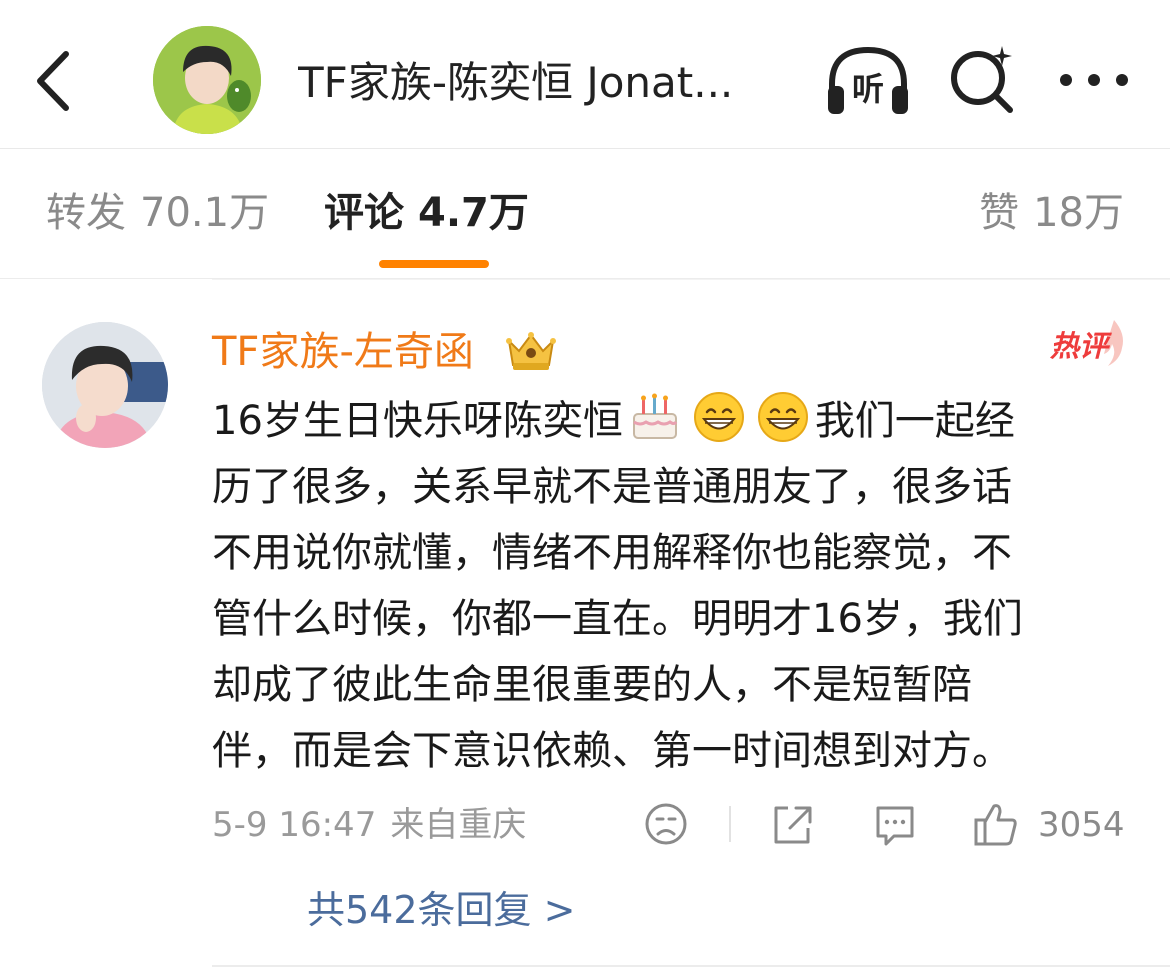  Describe the element at coordinates (612, 487) in the screenshot. I see `comment-line: 历了很多，关系早就不是普通朋友了，很多话` at that location.